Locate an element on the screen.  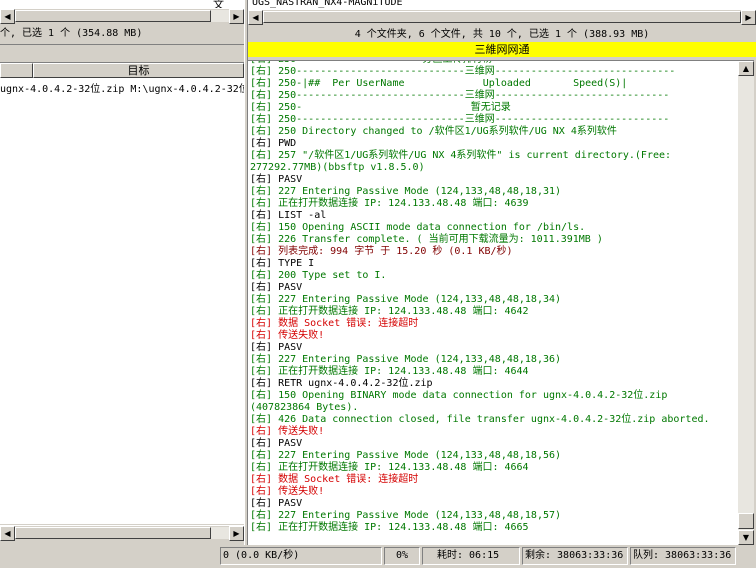
queue-header-name is located at coordinates (16, 70).